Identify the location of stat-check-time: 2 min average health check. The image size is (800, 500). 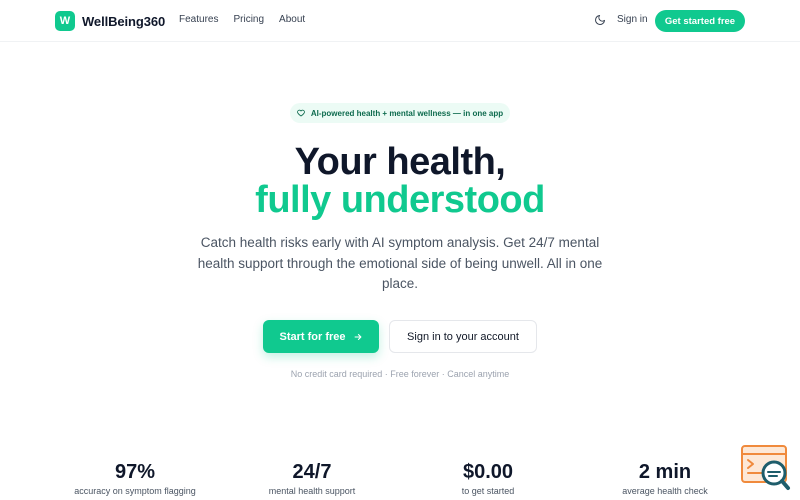
(665, 478).